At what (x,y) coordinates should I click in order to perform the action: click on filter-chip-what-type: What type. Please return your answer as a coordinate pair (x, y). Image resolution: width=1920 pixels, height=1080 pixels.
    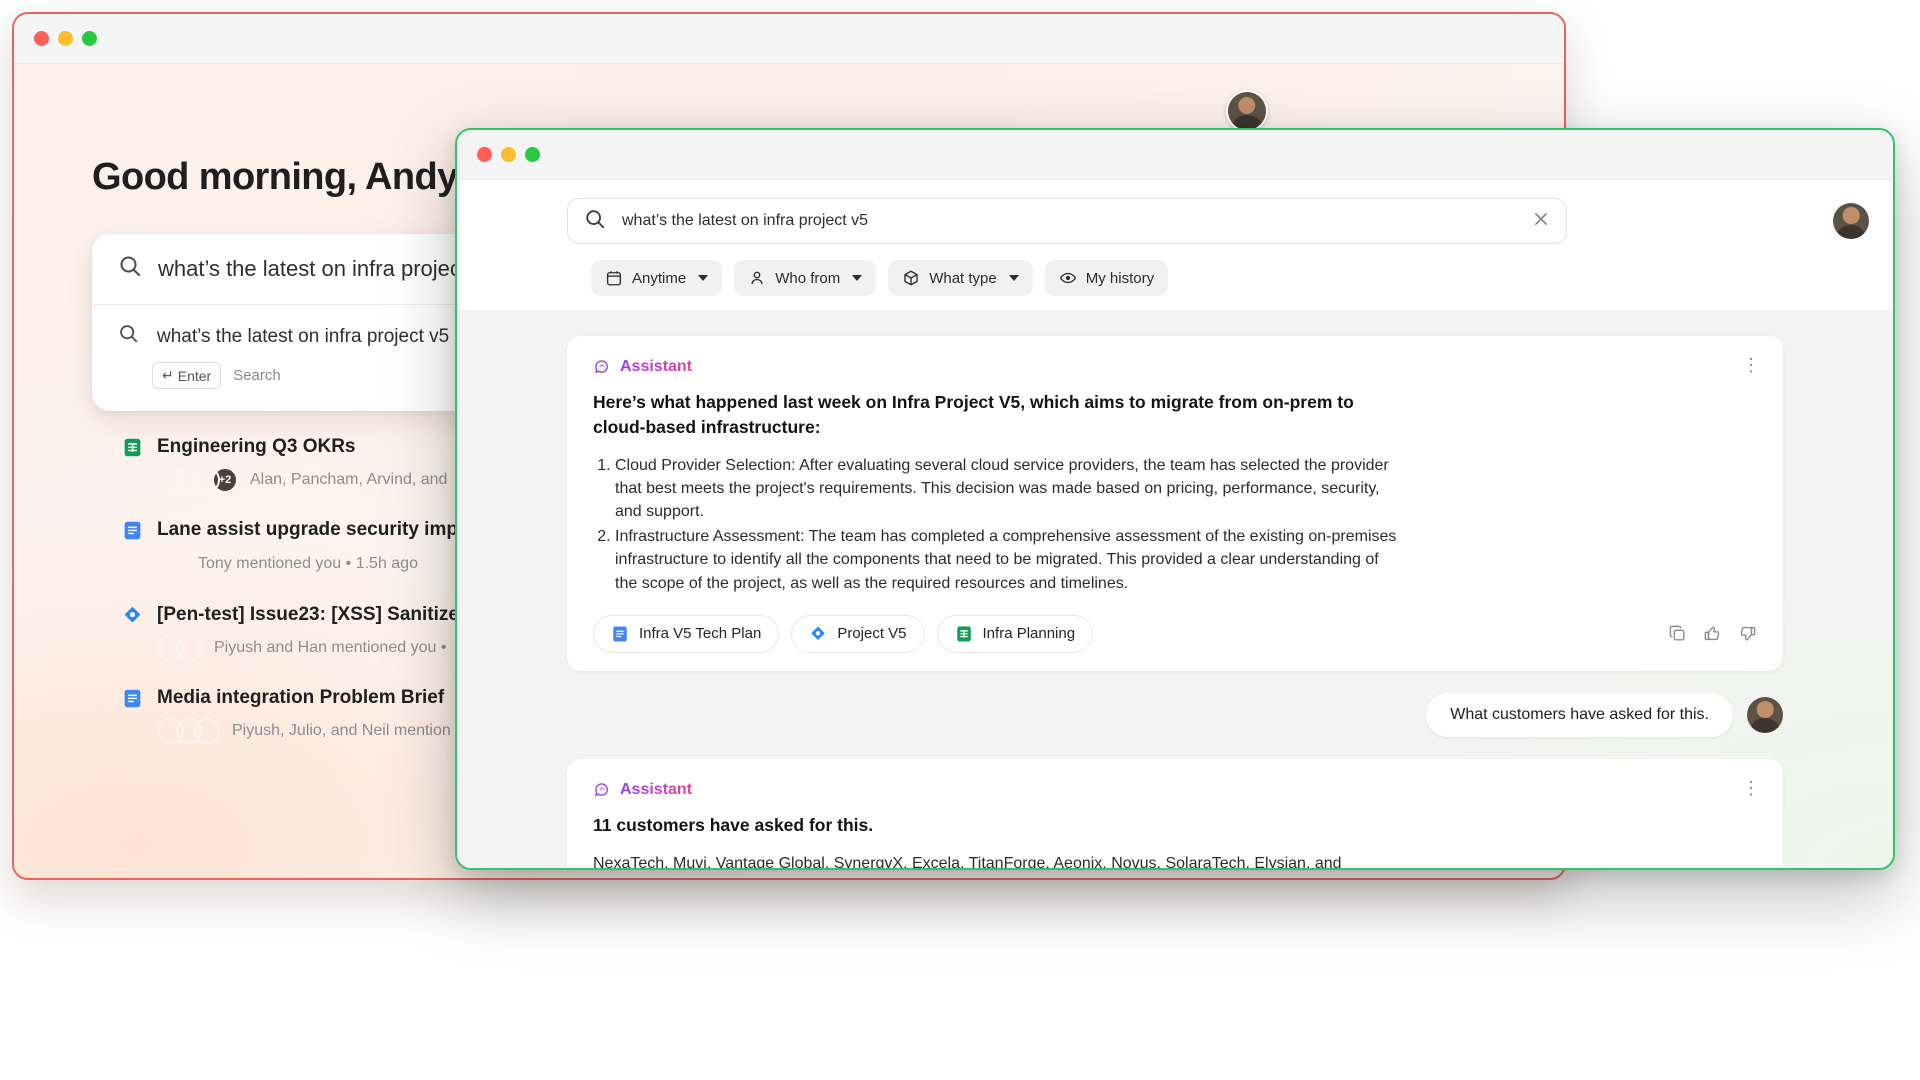
    Looking at the image, I should click on (960, 278).